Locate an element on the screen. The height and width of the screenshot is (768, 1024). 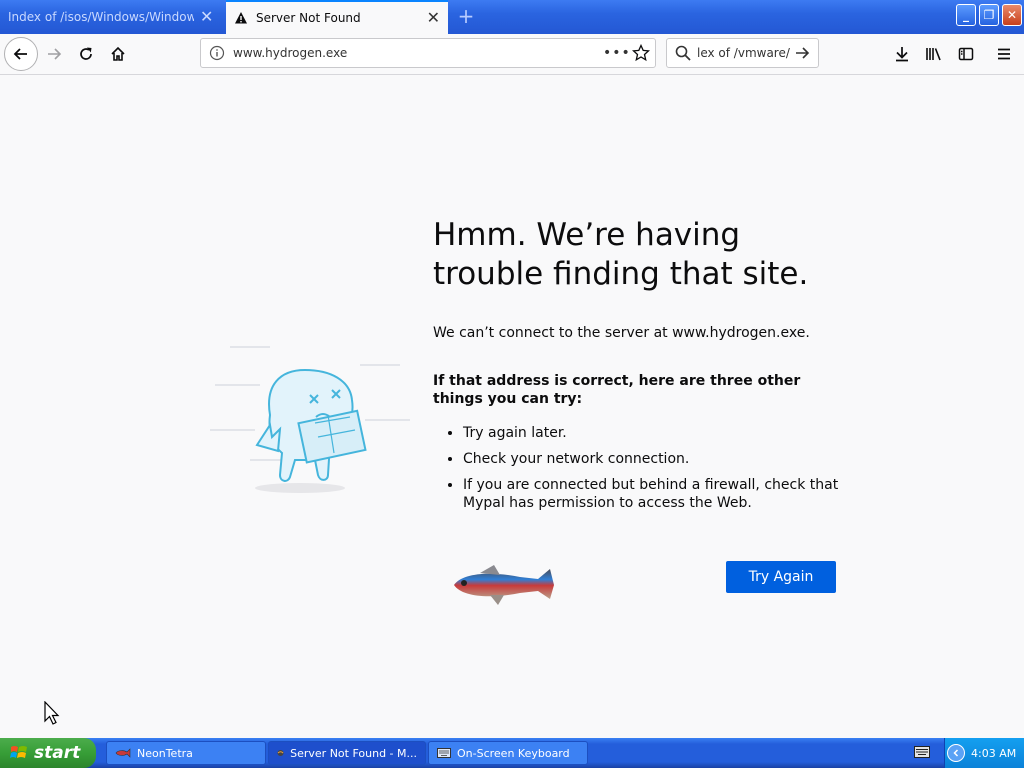
new-tab-button: + is located at coordinates (466, 16).